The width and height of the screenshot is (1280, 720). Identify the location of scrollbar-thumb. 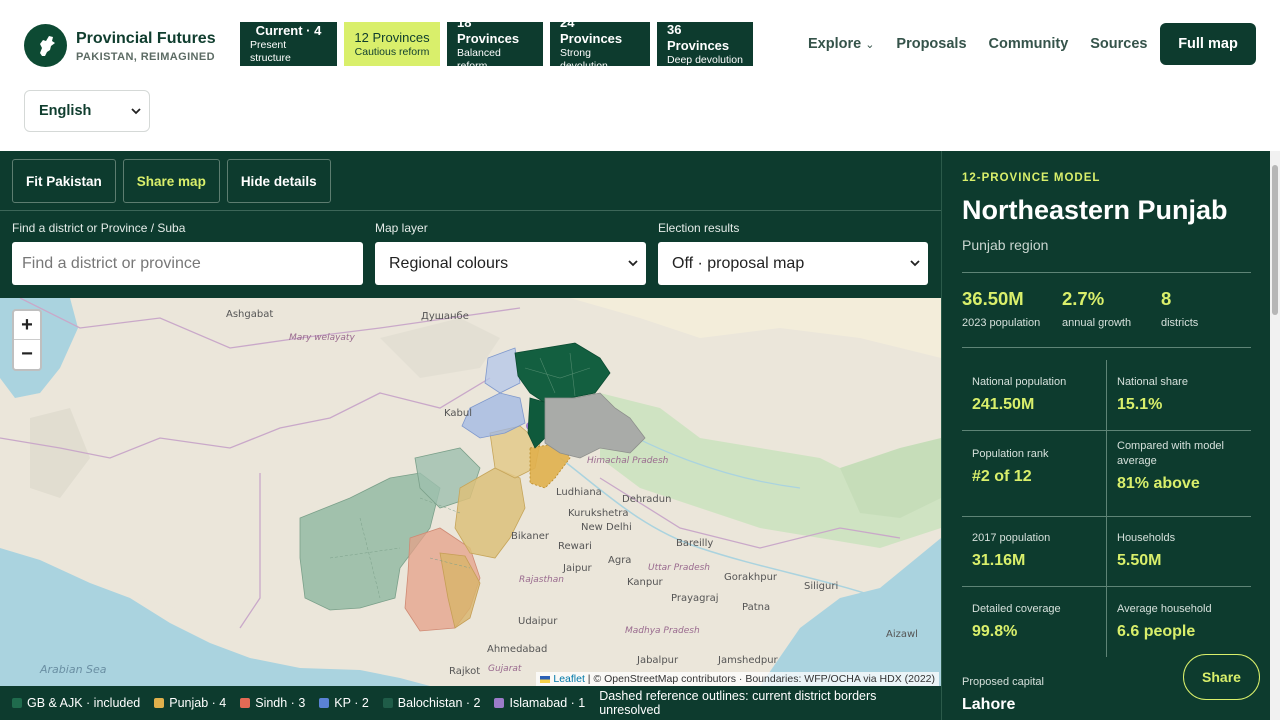
(1275, 240).